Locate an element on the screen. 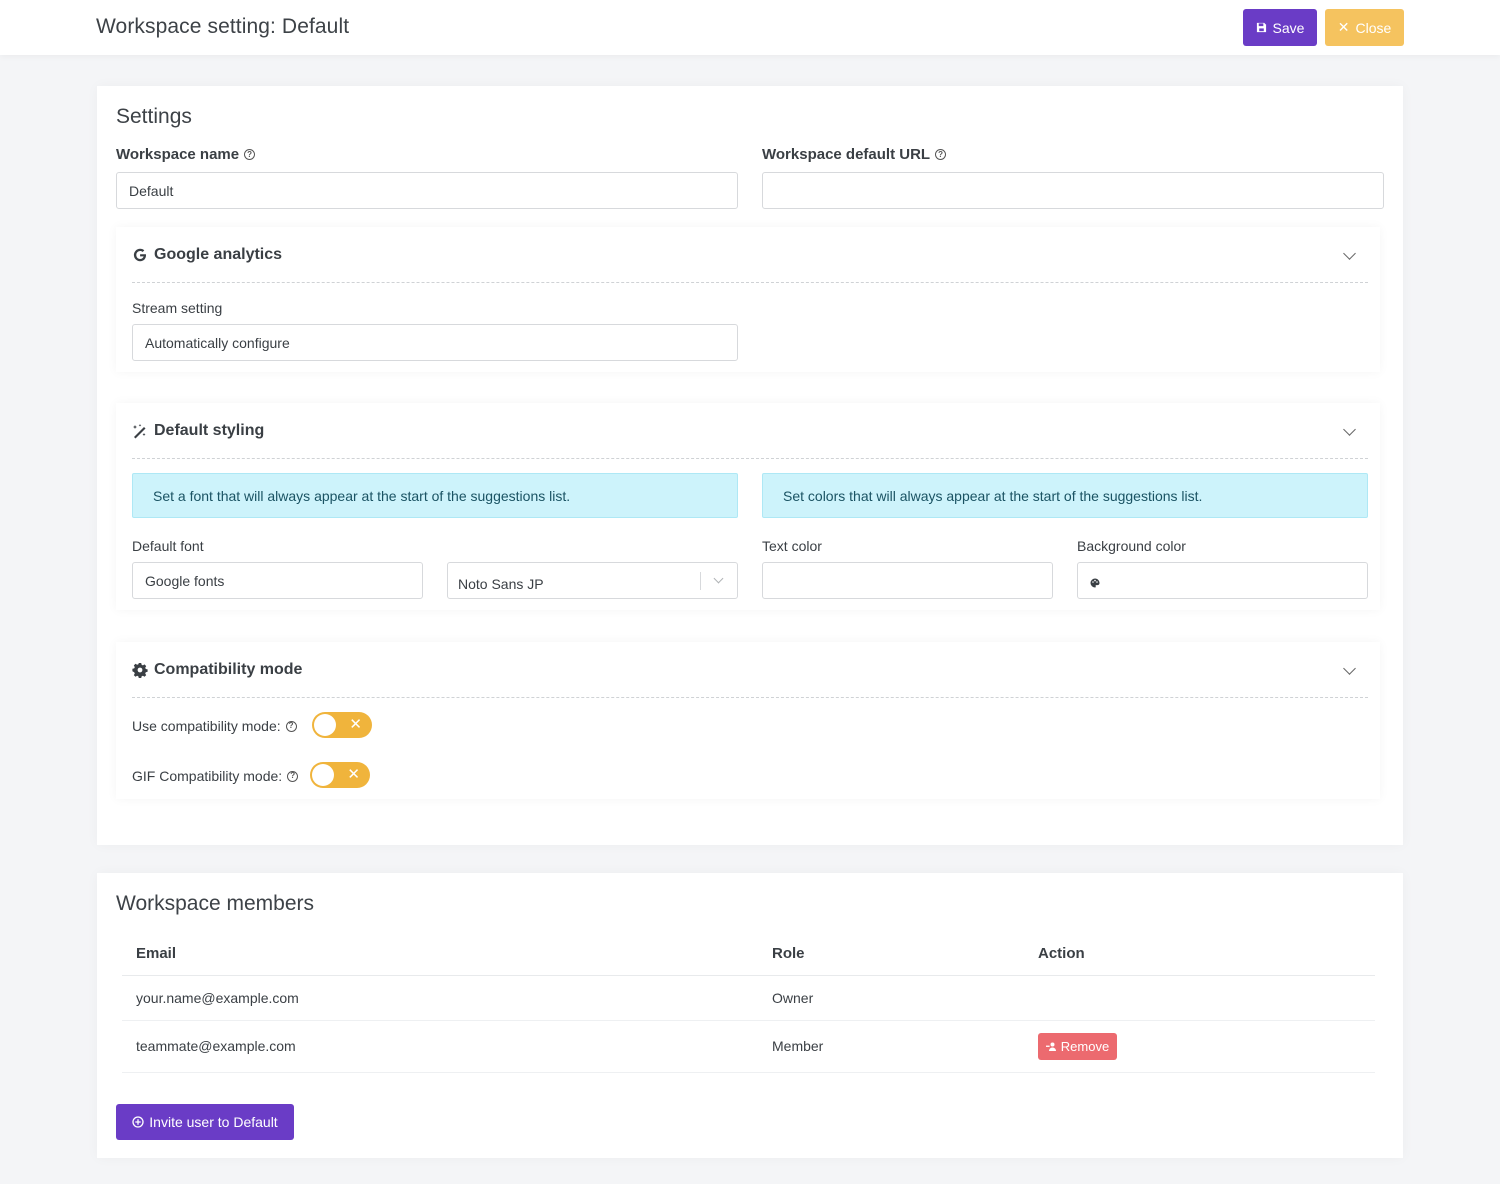 This screenshot has width=1500, height=1184. text-color-label: Text color is located at coordinates (792, 546).